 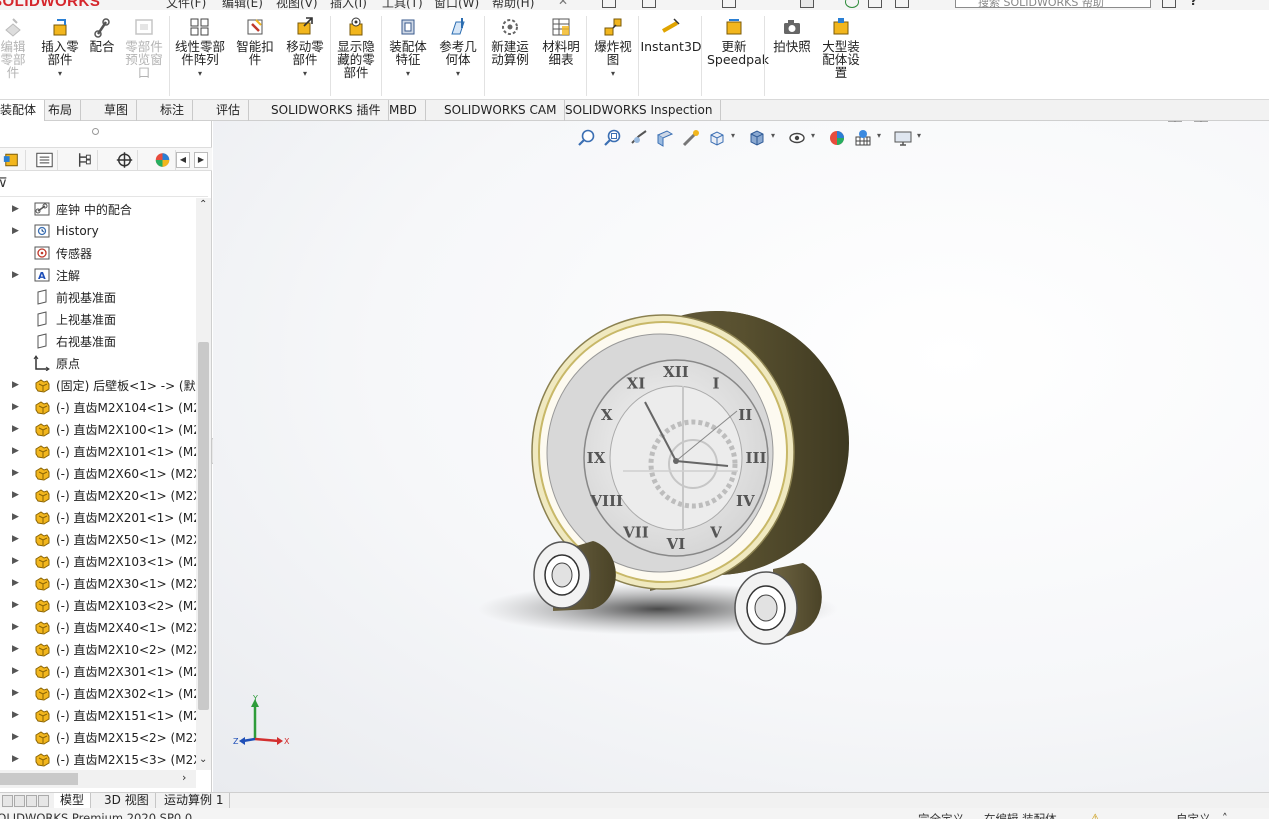 What do you see at coordinates (402, 5) in the screenshot?
I see `menu-tools: 工具(T)` at bounding box center [402, 5].